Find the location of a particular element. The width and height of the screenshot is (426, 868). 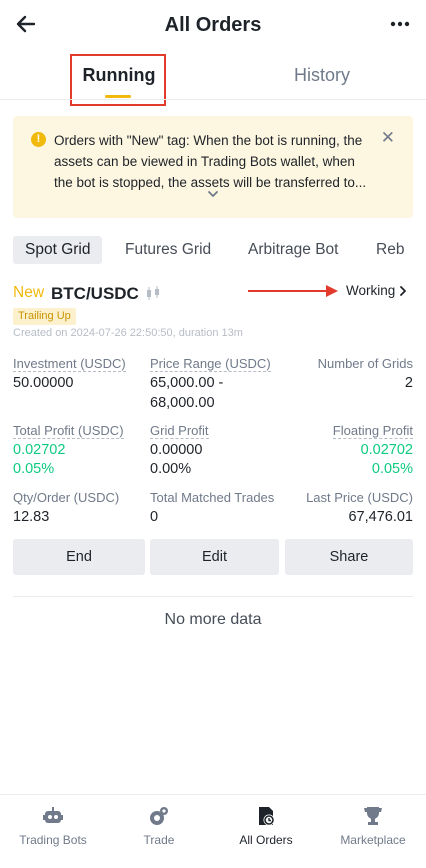

investment-label: Investment (USDC) is located at coordinates (69, 364).